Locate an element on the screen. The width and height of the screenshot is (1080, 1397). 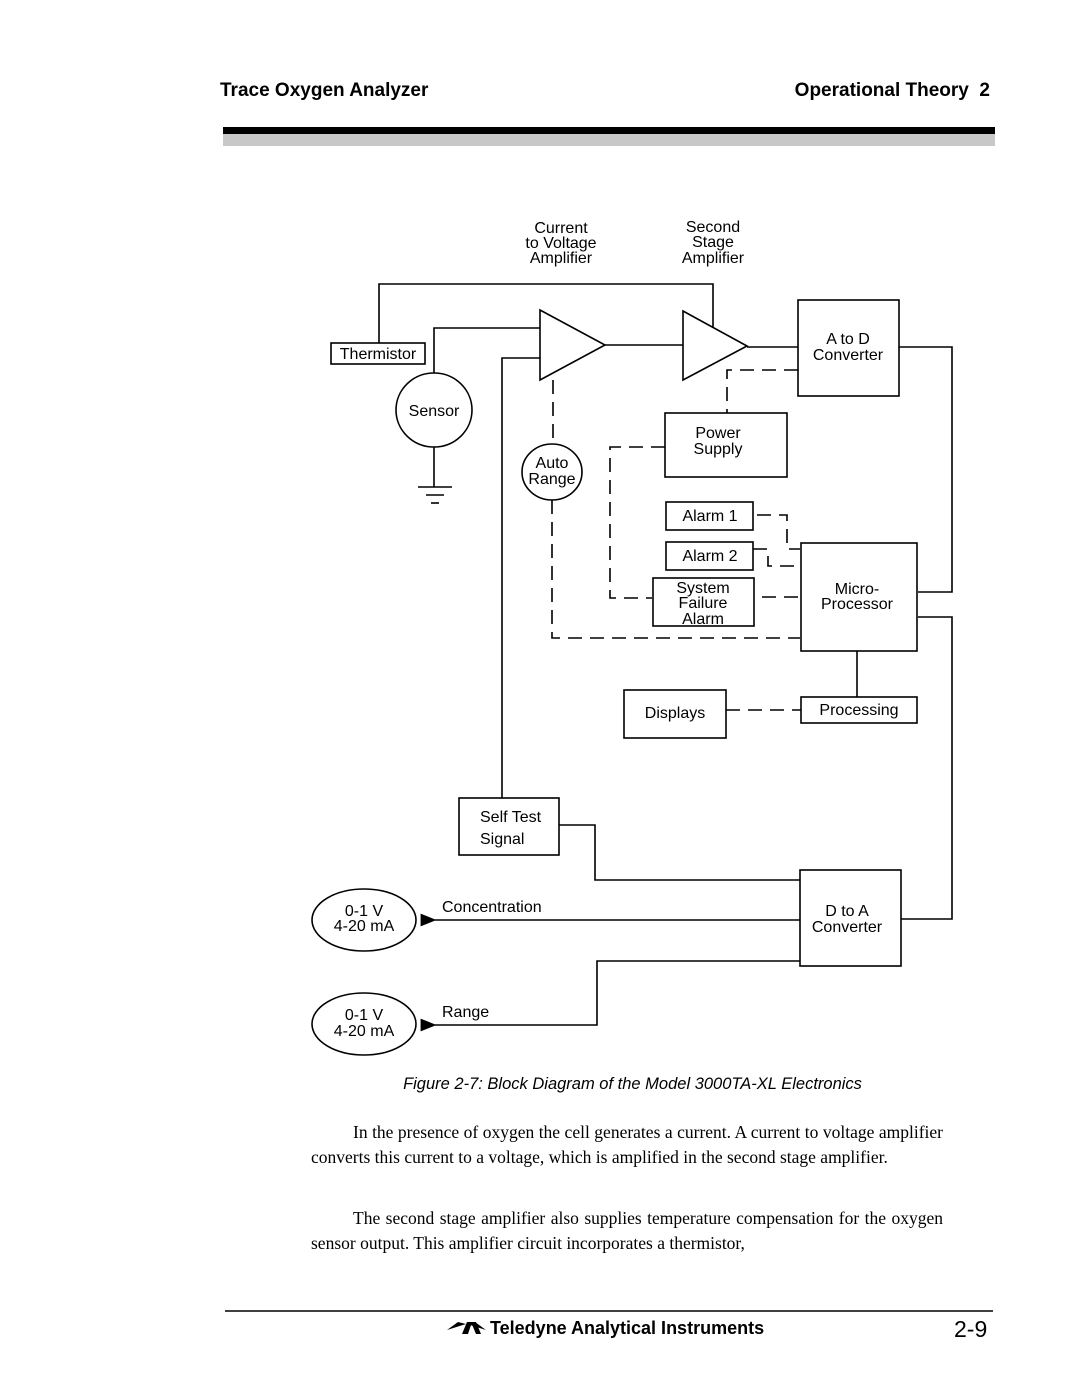
power-supply-label: Power is located at coordinates (718, 433).